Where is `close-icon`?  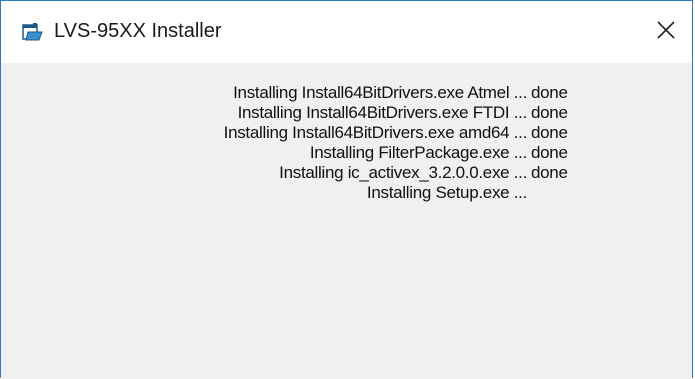
close-icon is located at coordinates (666, 32).